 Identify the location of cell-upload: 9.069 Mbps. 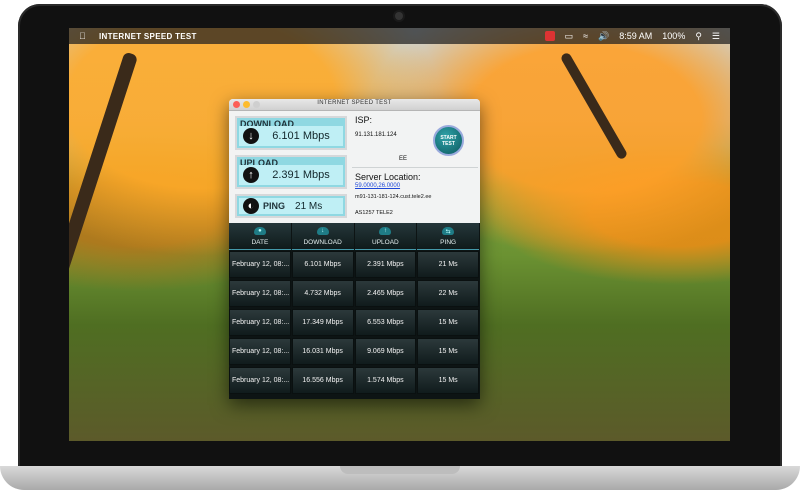
(385, 351).